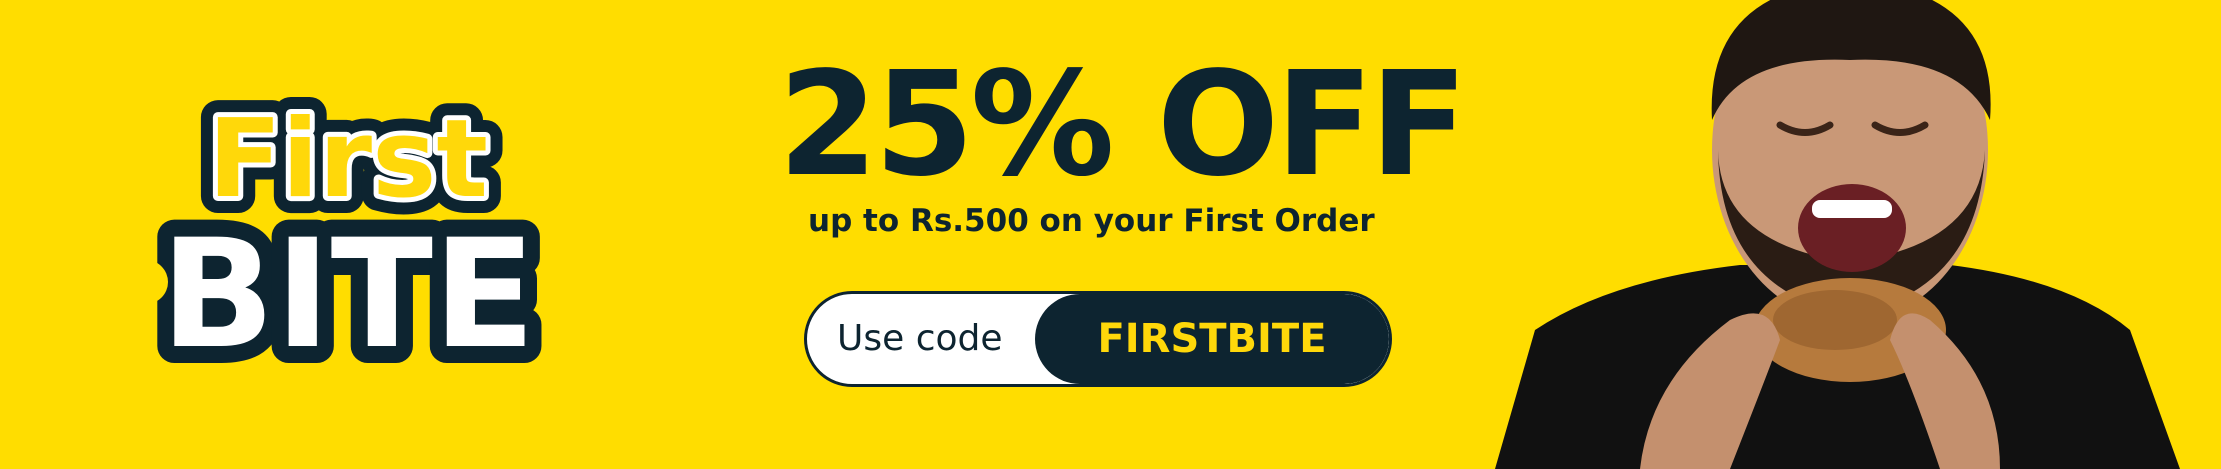  What do you see at coordinates (1279, 221) in the screenshot?
I see `offer-subtext-emphasis: First Order` at bounding box center [1279, 221].